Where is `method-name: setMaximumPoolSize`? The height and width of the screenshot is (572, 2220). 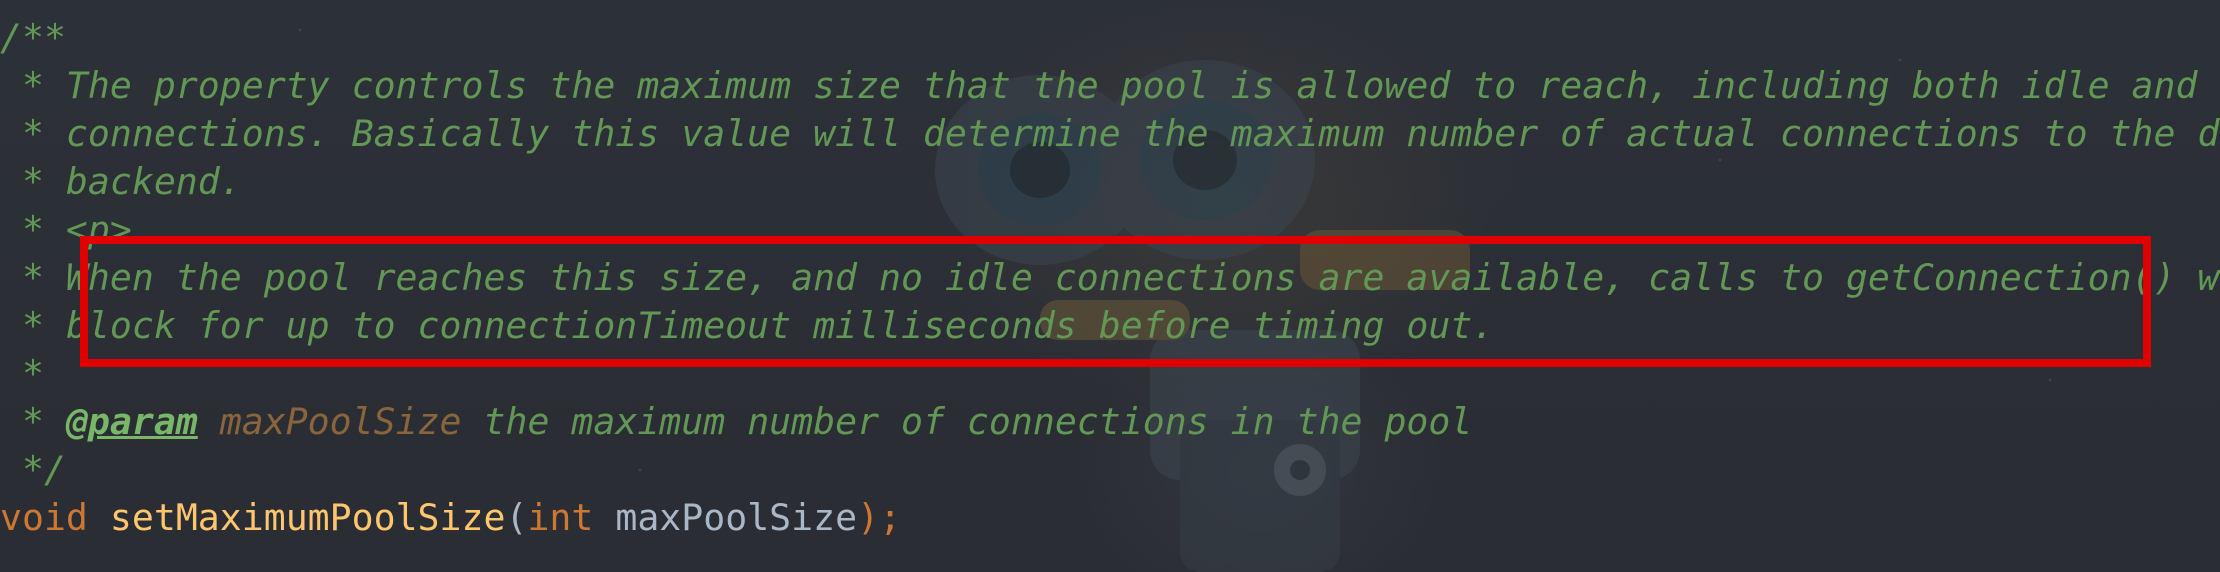 method-name: setMaximumPoolSize is located at coordinates (308, 517).